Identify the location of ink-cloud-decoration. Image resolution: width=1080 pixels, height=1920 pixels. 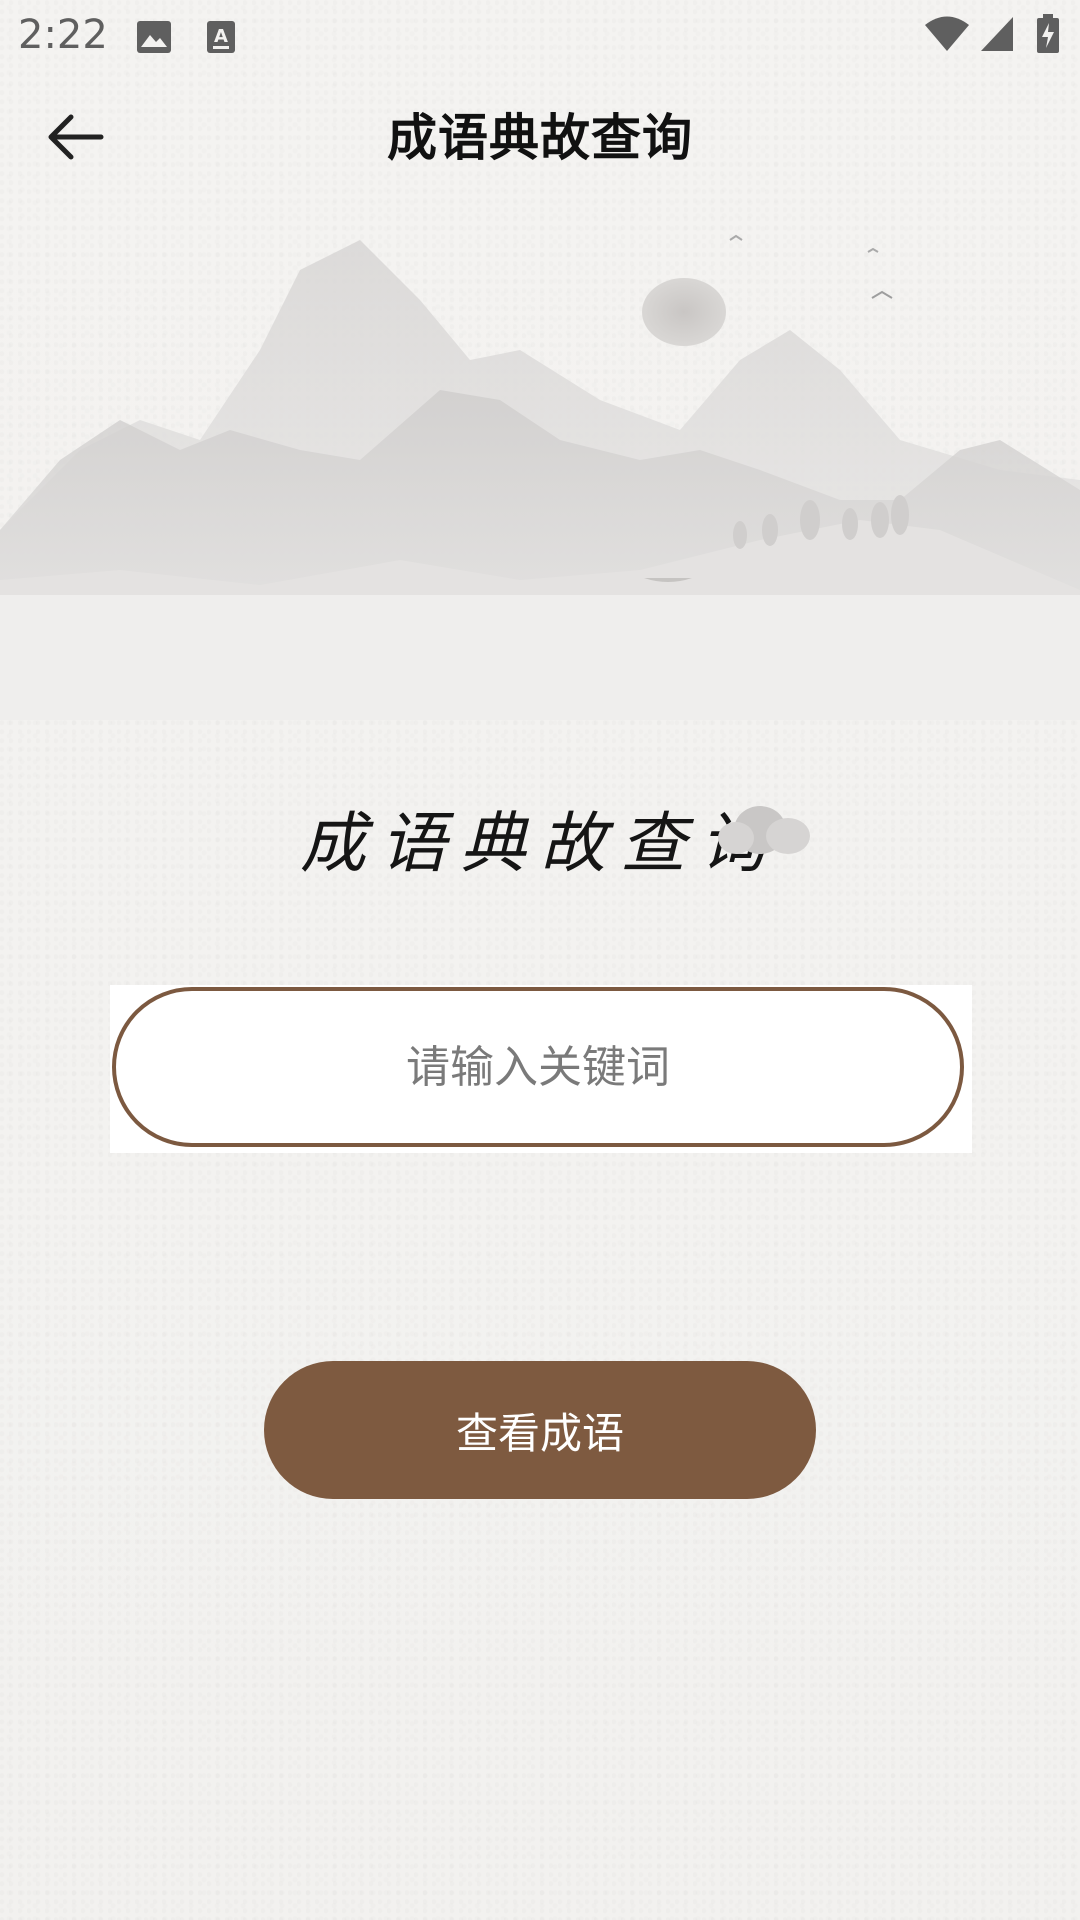
(764, 830).